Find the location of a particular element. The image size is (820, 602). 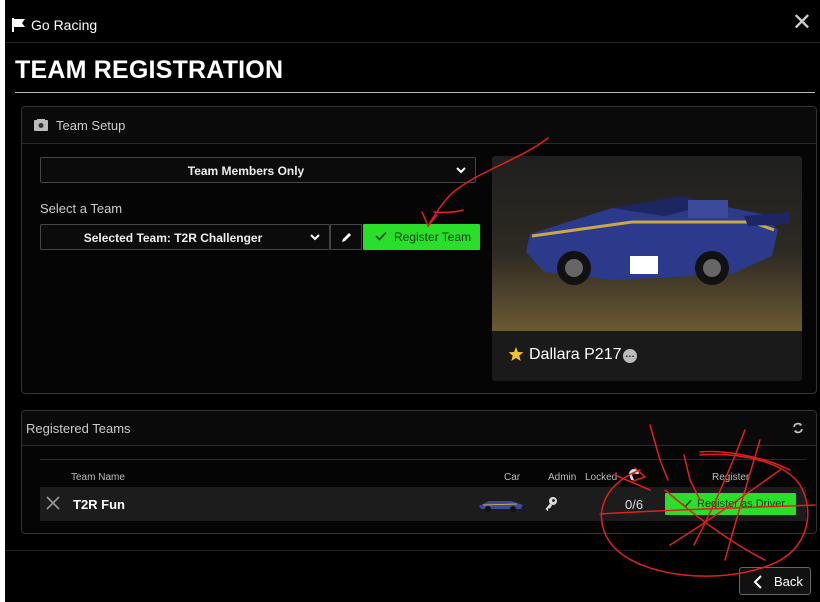

flag-icon is located at coordinates (18, 25).